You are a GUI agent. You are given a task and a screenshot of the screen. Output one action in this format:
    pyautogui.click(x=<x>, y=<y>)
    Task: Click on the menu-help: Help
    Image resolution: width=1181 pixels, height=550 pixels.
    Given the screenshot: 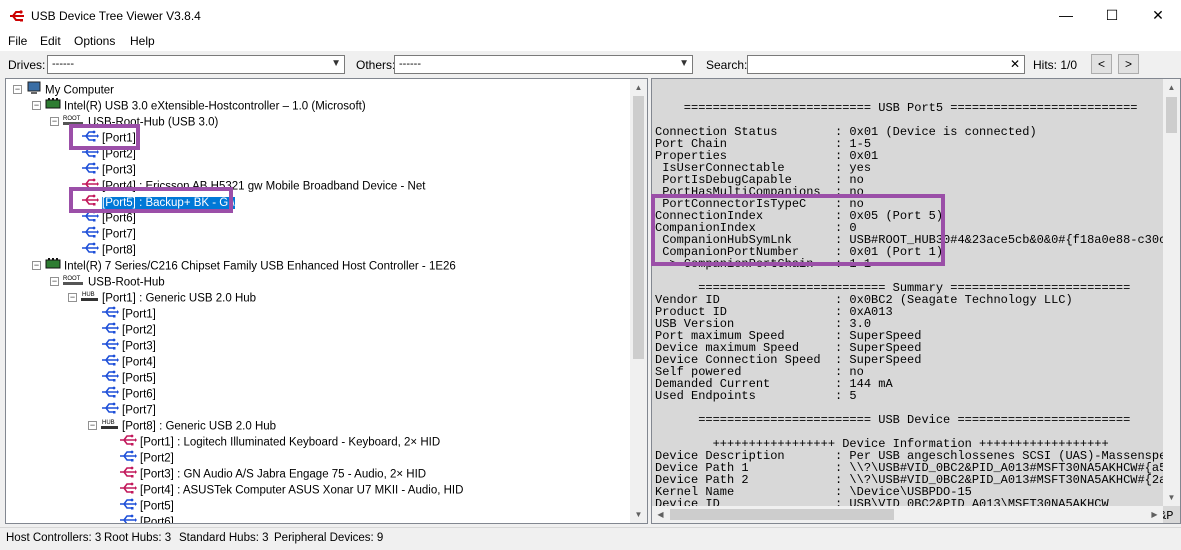 What is the action you would take?
    pyautogui.click(x=142, y=41)
    